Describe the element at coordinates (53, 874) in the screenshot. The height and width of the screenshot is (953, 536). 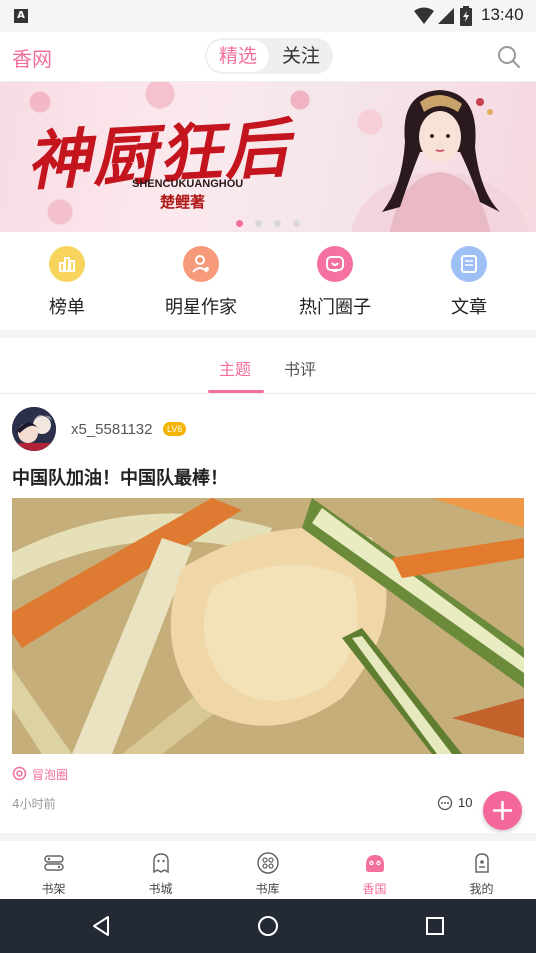
I see `bottom-nav-bookshelf: 书架` at that location.